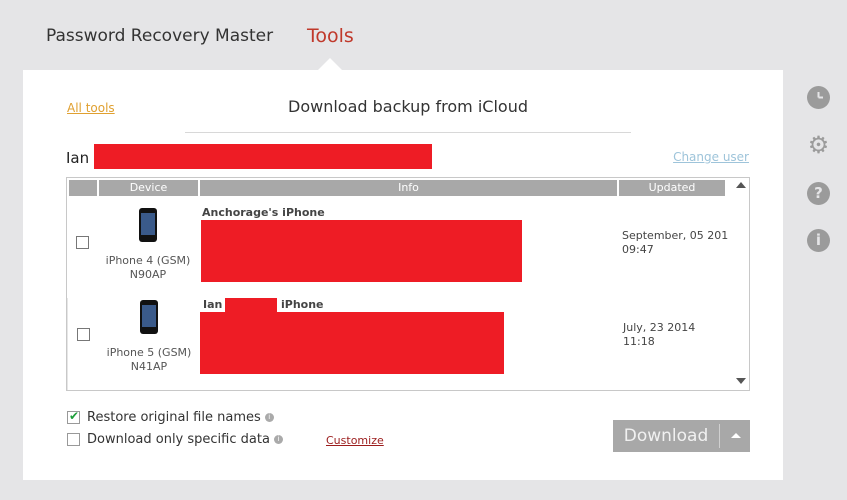 Image resolution: width=847 pixels, height=500 pixels. I want to click on column-header-device: Device, so click(148, 188).